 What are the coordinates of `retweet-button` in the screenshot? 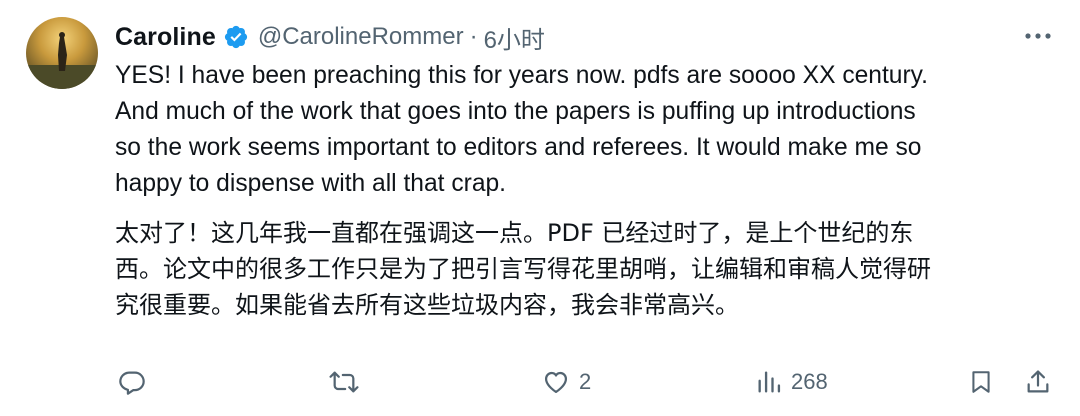 It's located at (348, 382).